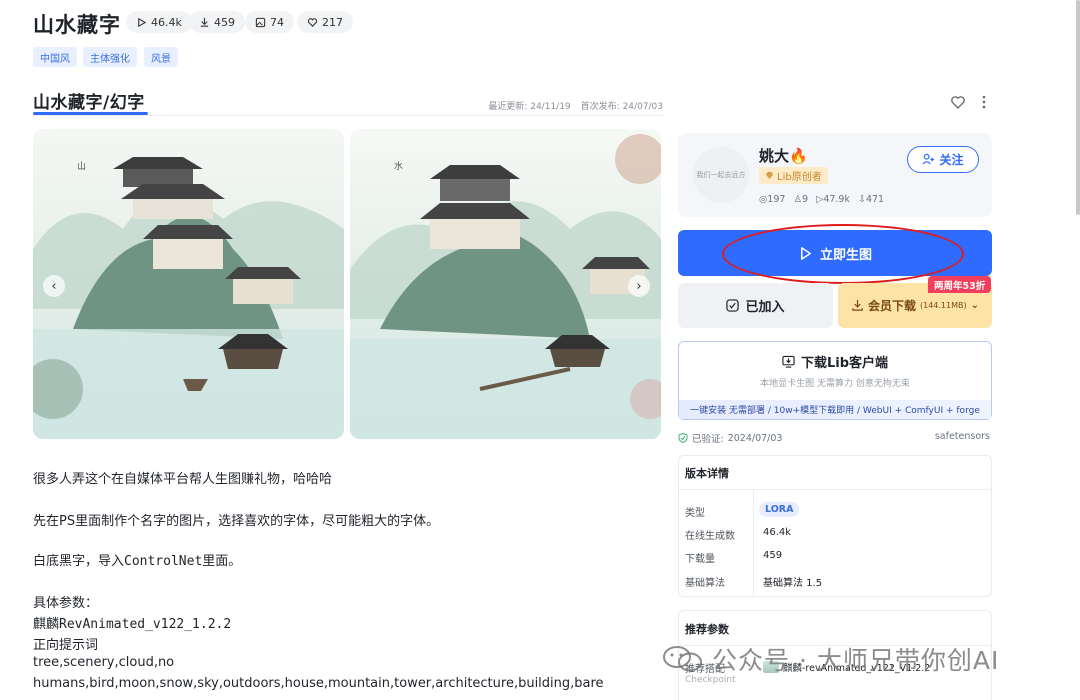 This screenshot has height=700, width=1080. Describe the element at coordinates (962, 436) in the screenshot. I see `file-format: safetensors` at that location.